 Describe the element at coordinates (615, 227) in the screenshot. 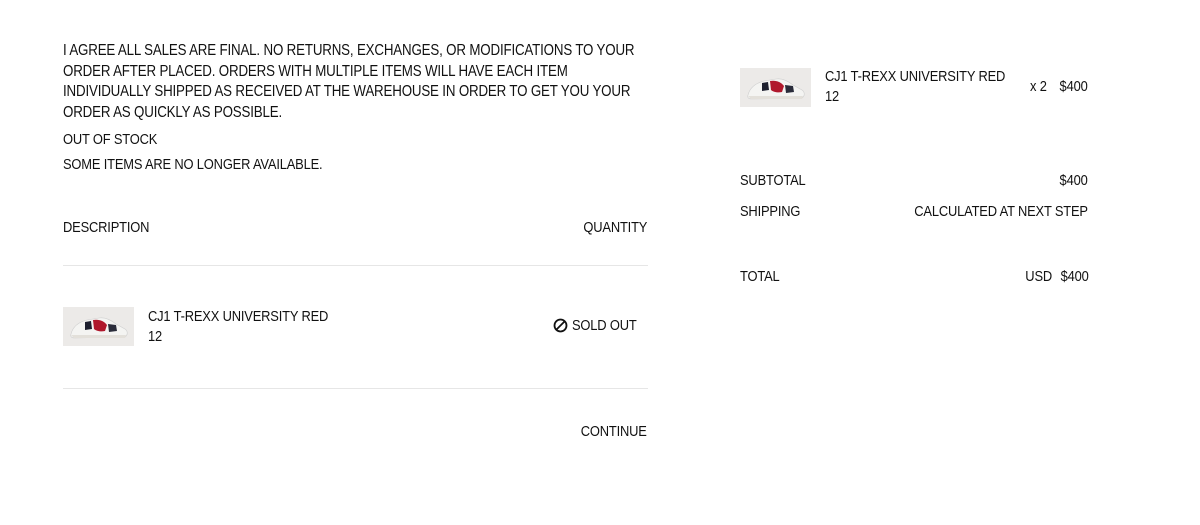

I see `quantity-column-header: QUANTITY` at that location.